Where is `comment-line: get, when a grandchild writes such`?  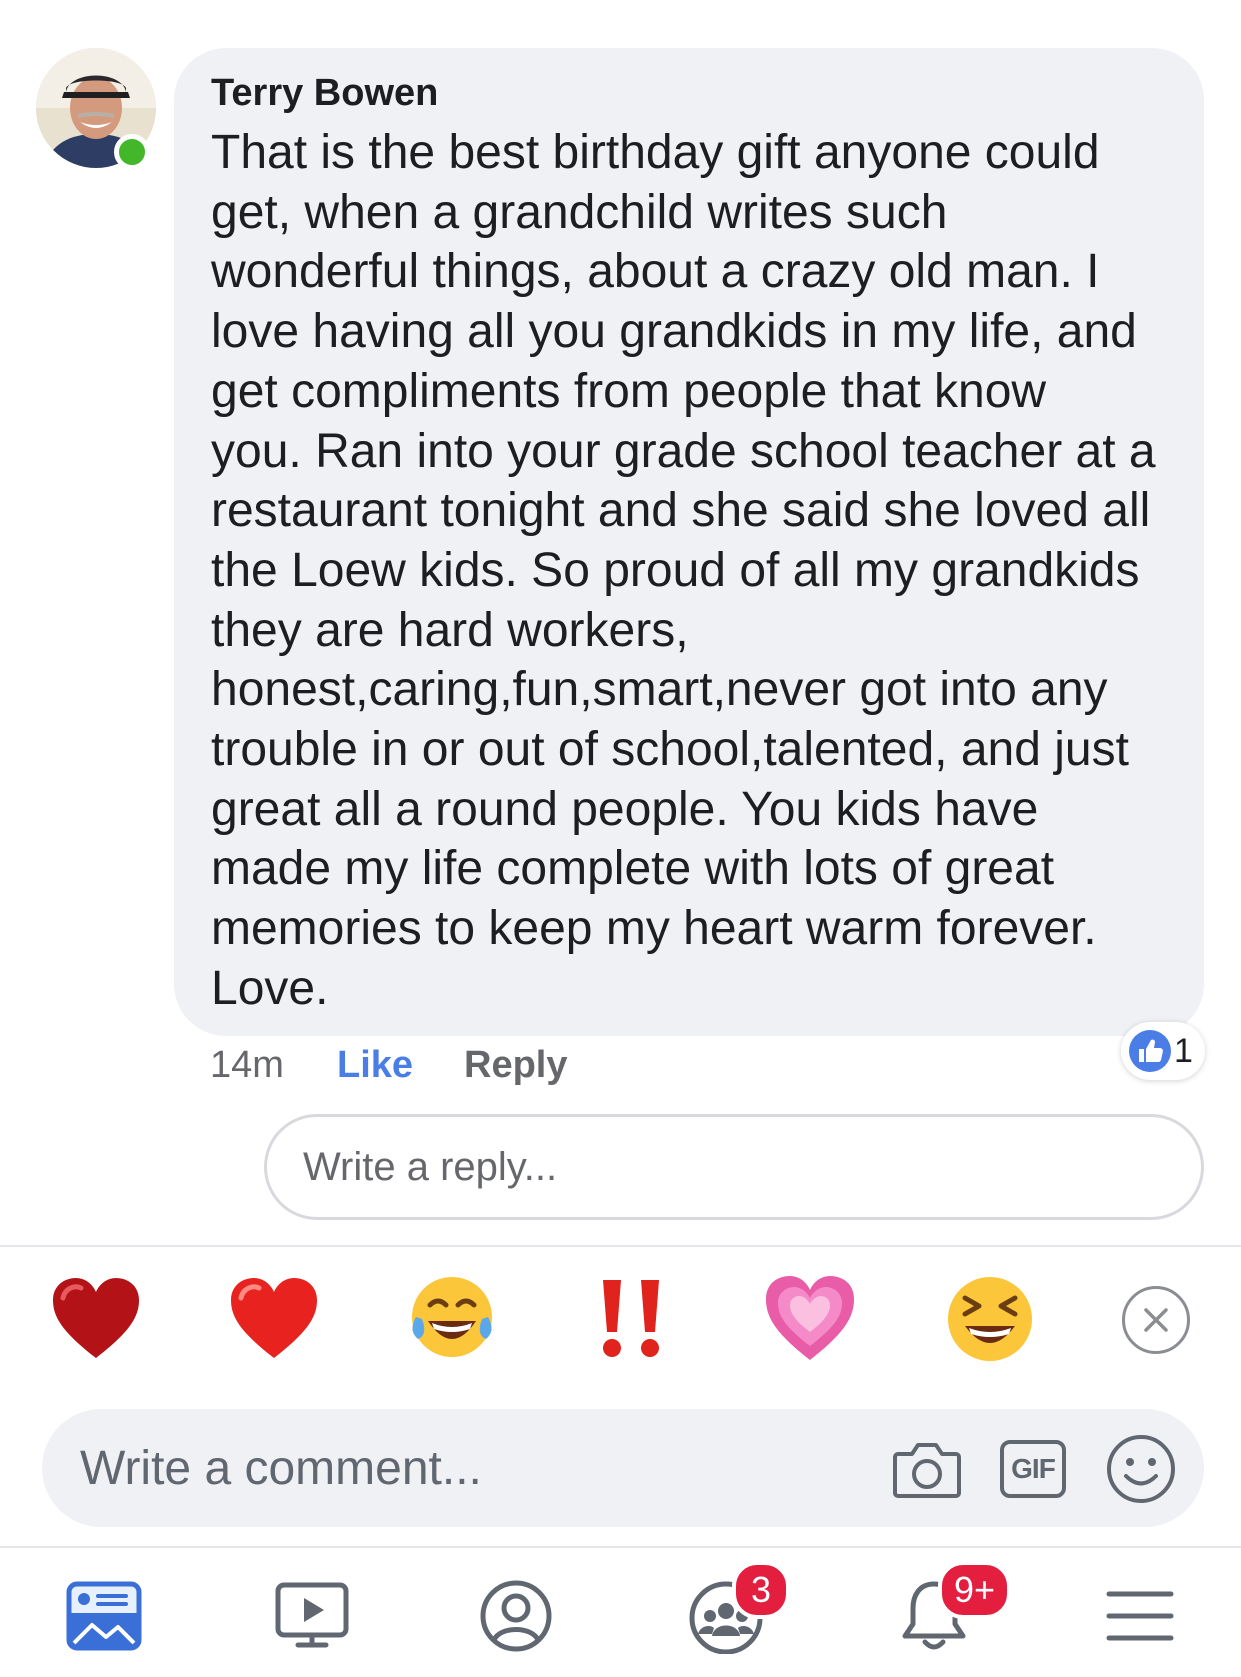
comment-line: get, when a grandchild writes such is located at coordinates (579, 212).